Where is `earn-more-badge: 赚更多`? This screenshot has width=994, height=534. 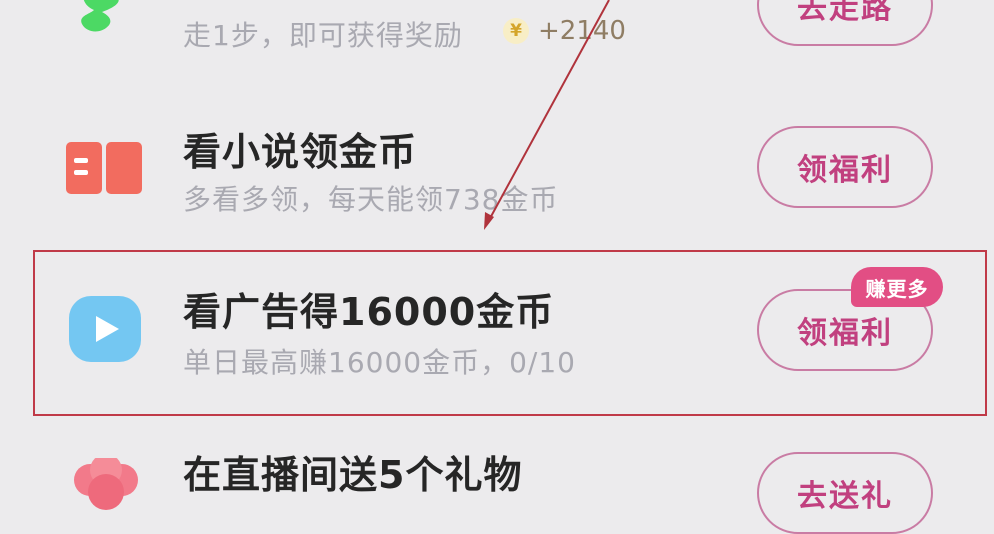
earn-more-badge: 赚更多 is located at coordinates (897, 287).